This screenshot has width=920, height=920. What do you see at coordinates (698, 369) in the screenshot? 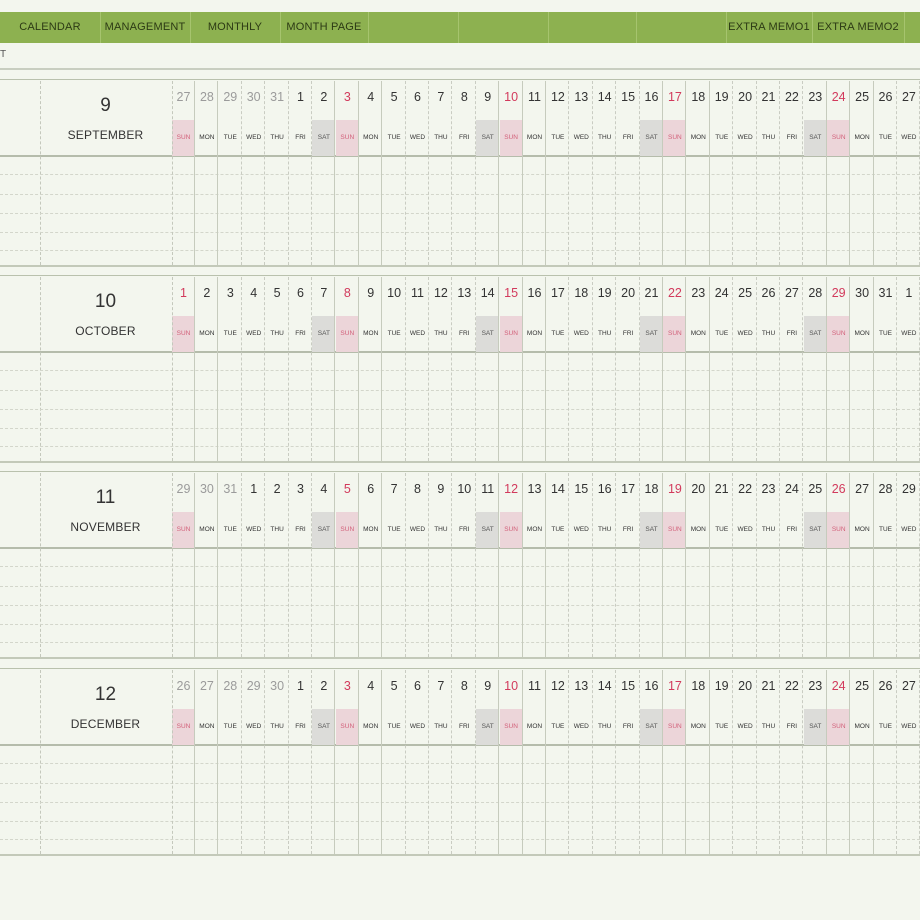
I see `day-column: 23 MON` at bounding box center [698, 369].